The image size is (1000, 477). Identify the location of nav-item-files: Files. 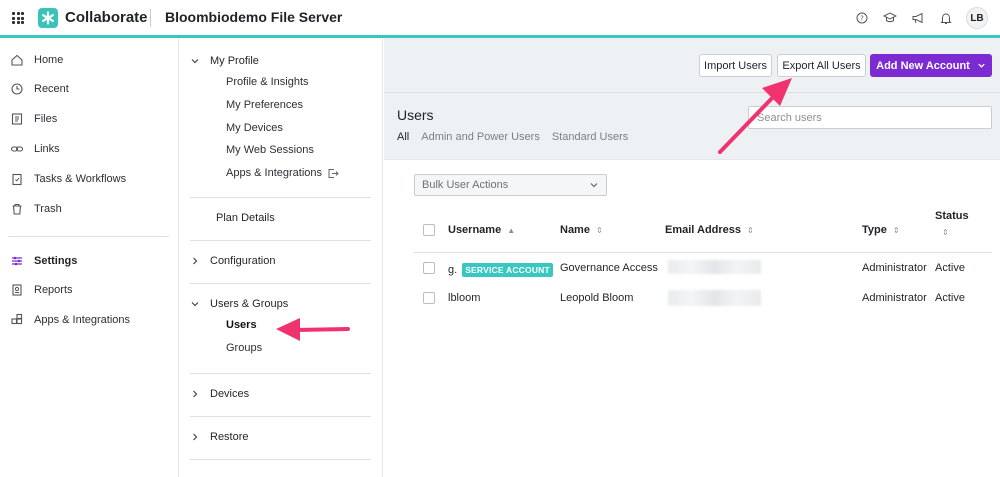
(33, 119).